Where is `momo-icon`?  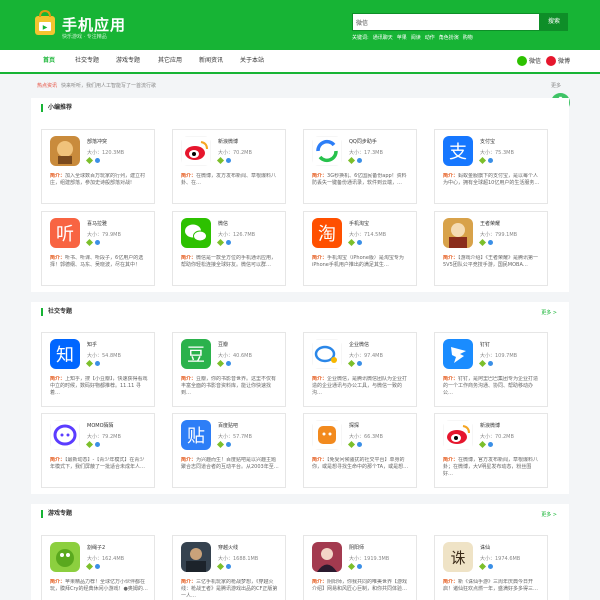 momo-icon is located at coordinates (65, 435).